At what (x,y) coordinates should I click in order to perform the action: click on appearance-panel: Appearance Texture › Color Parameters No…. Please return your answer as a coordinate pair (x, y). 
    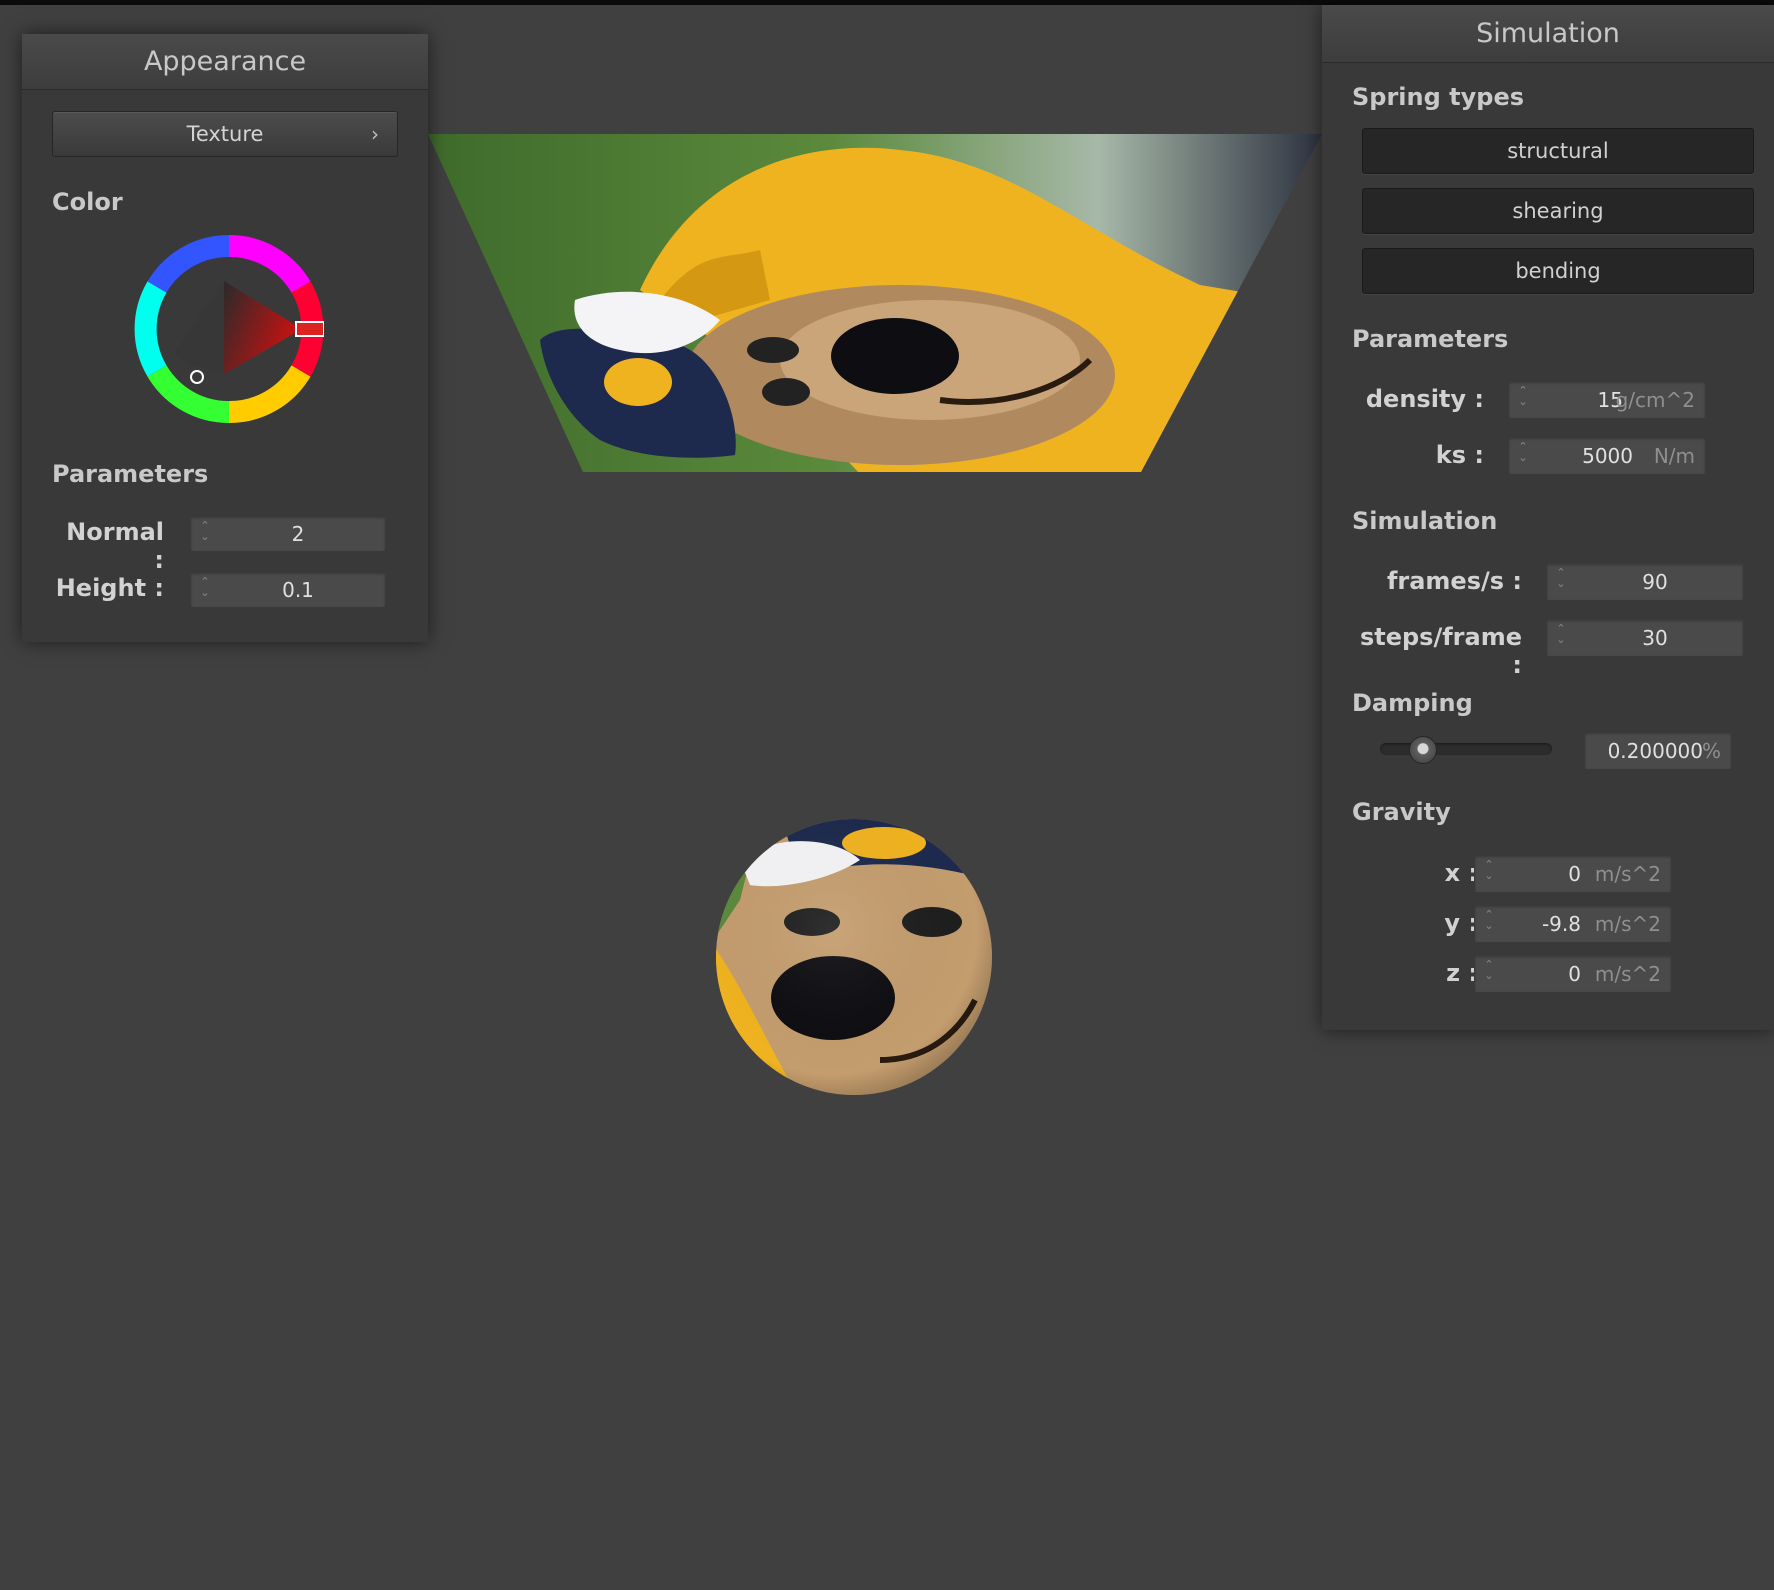
    Looking at the image, I should click on (225, 338).